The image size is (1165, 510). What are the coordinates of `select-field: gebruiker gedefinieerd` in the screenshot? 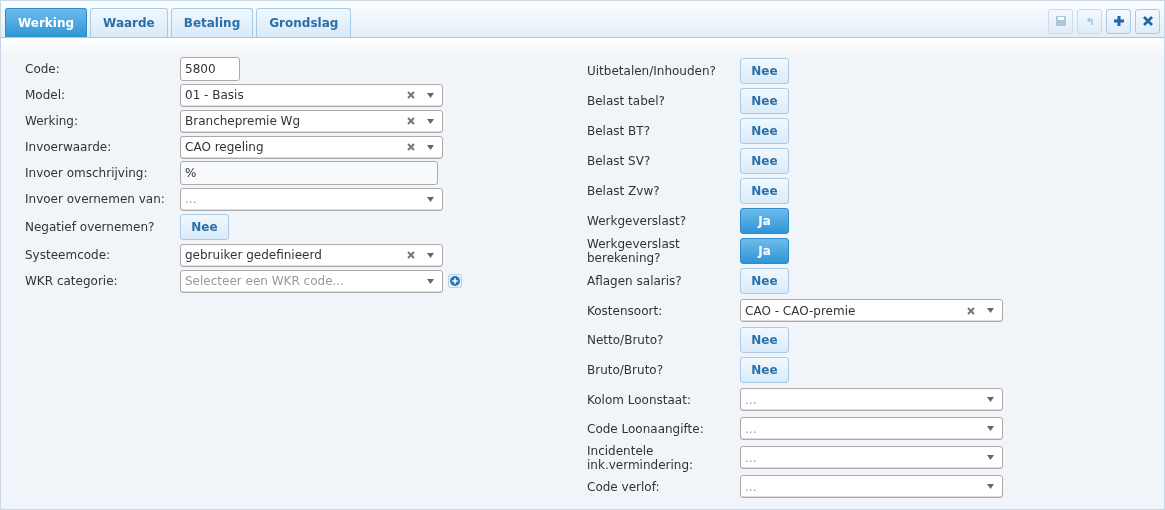 It's located at (311, 255).